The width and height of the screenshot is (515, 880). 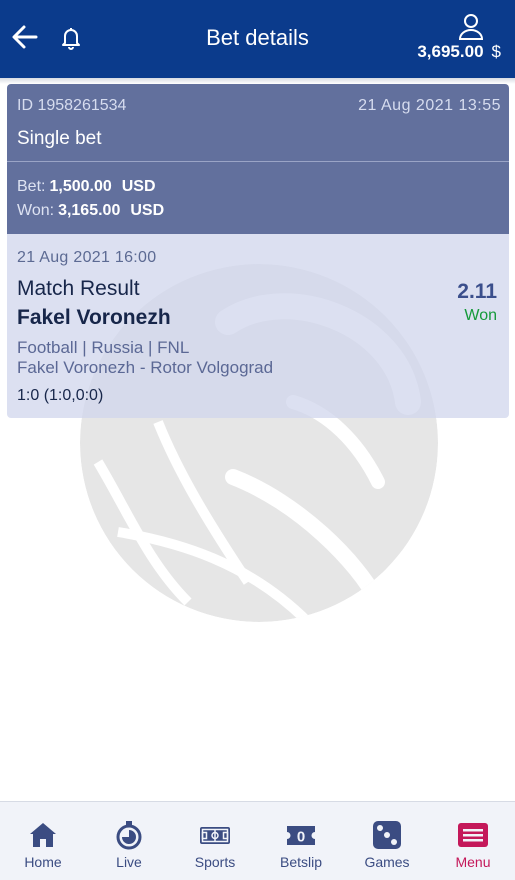 What do you see at coordinates (258, 161) in the screenshot?
I see `card-divider` at bounding box center [258, 161].